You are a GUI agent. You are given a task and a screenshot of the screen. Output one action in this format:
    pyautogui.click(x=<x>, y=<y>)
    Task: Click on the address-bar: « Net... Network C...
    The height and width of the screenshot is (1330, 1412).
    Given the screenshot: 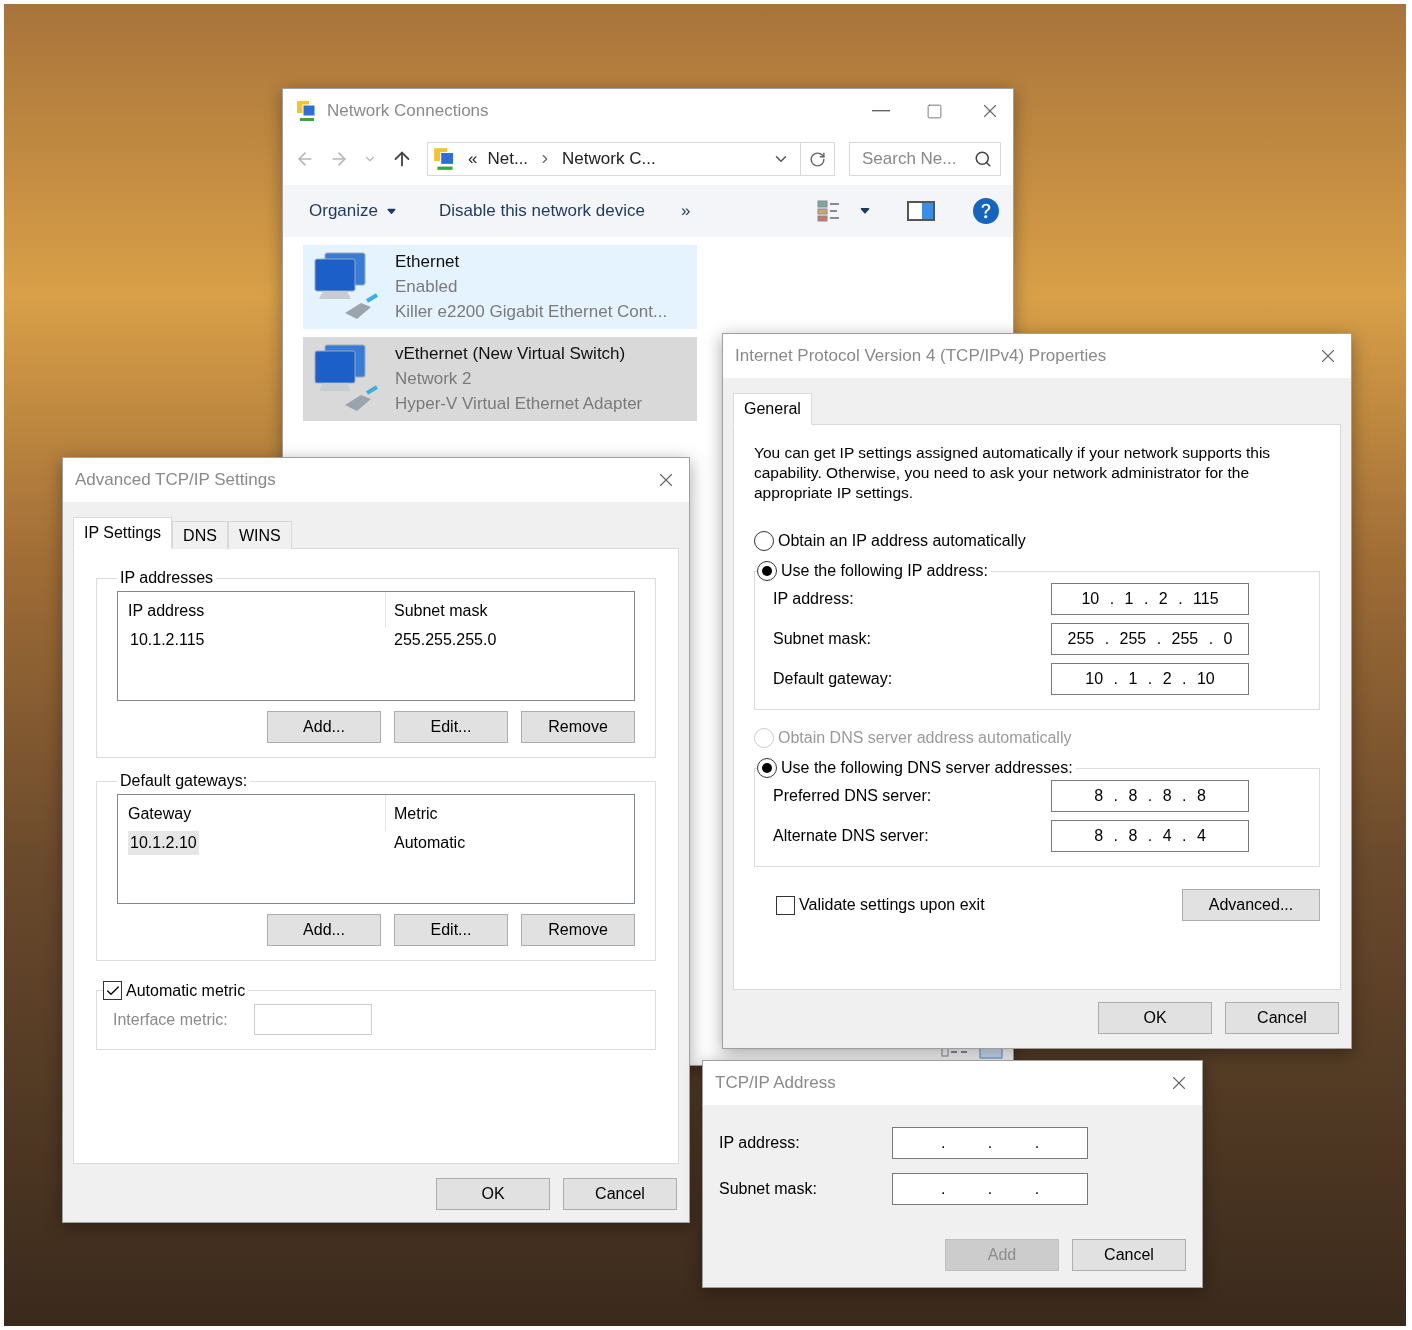 What is the action you would take?
    pyautogui.click(x=631, y=159)
    